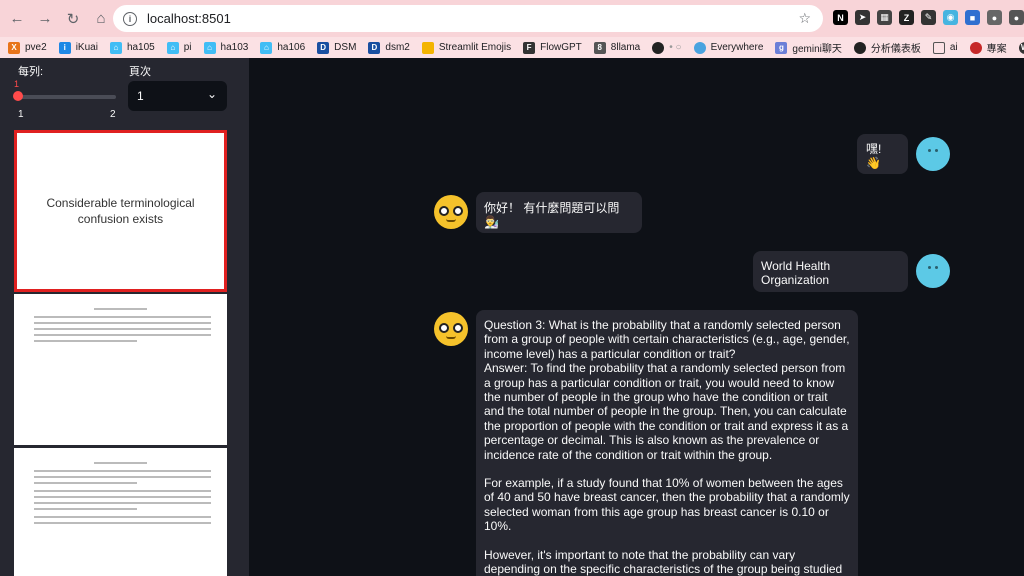 This screenshot has width=1024, height=576. I want to click on reload-icon: ↻, so click(73, 19).